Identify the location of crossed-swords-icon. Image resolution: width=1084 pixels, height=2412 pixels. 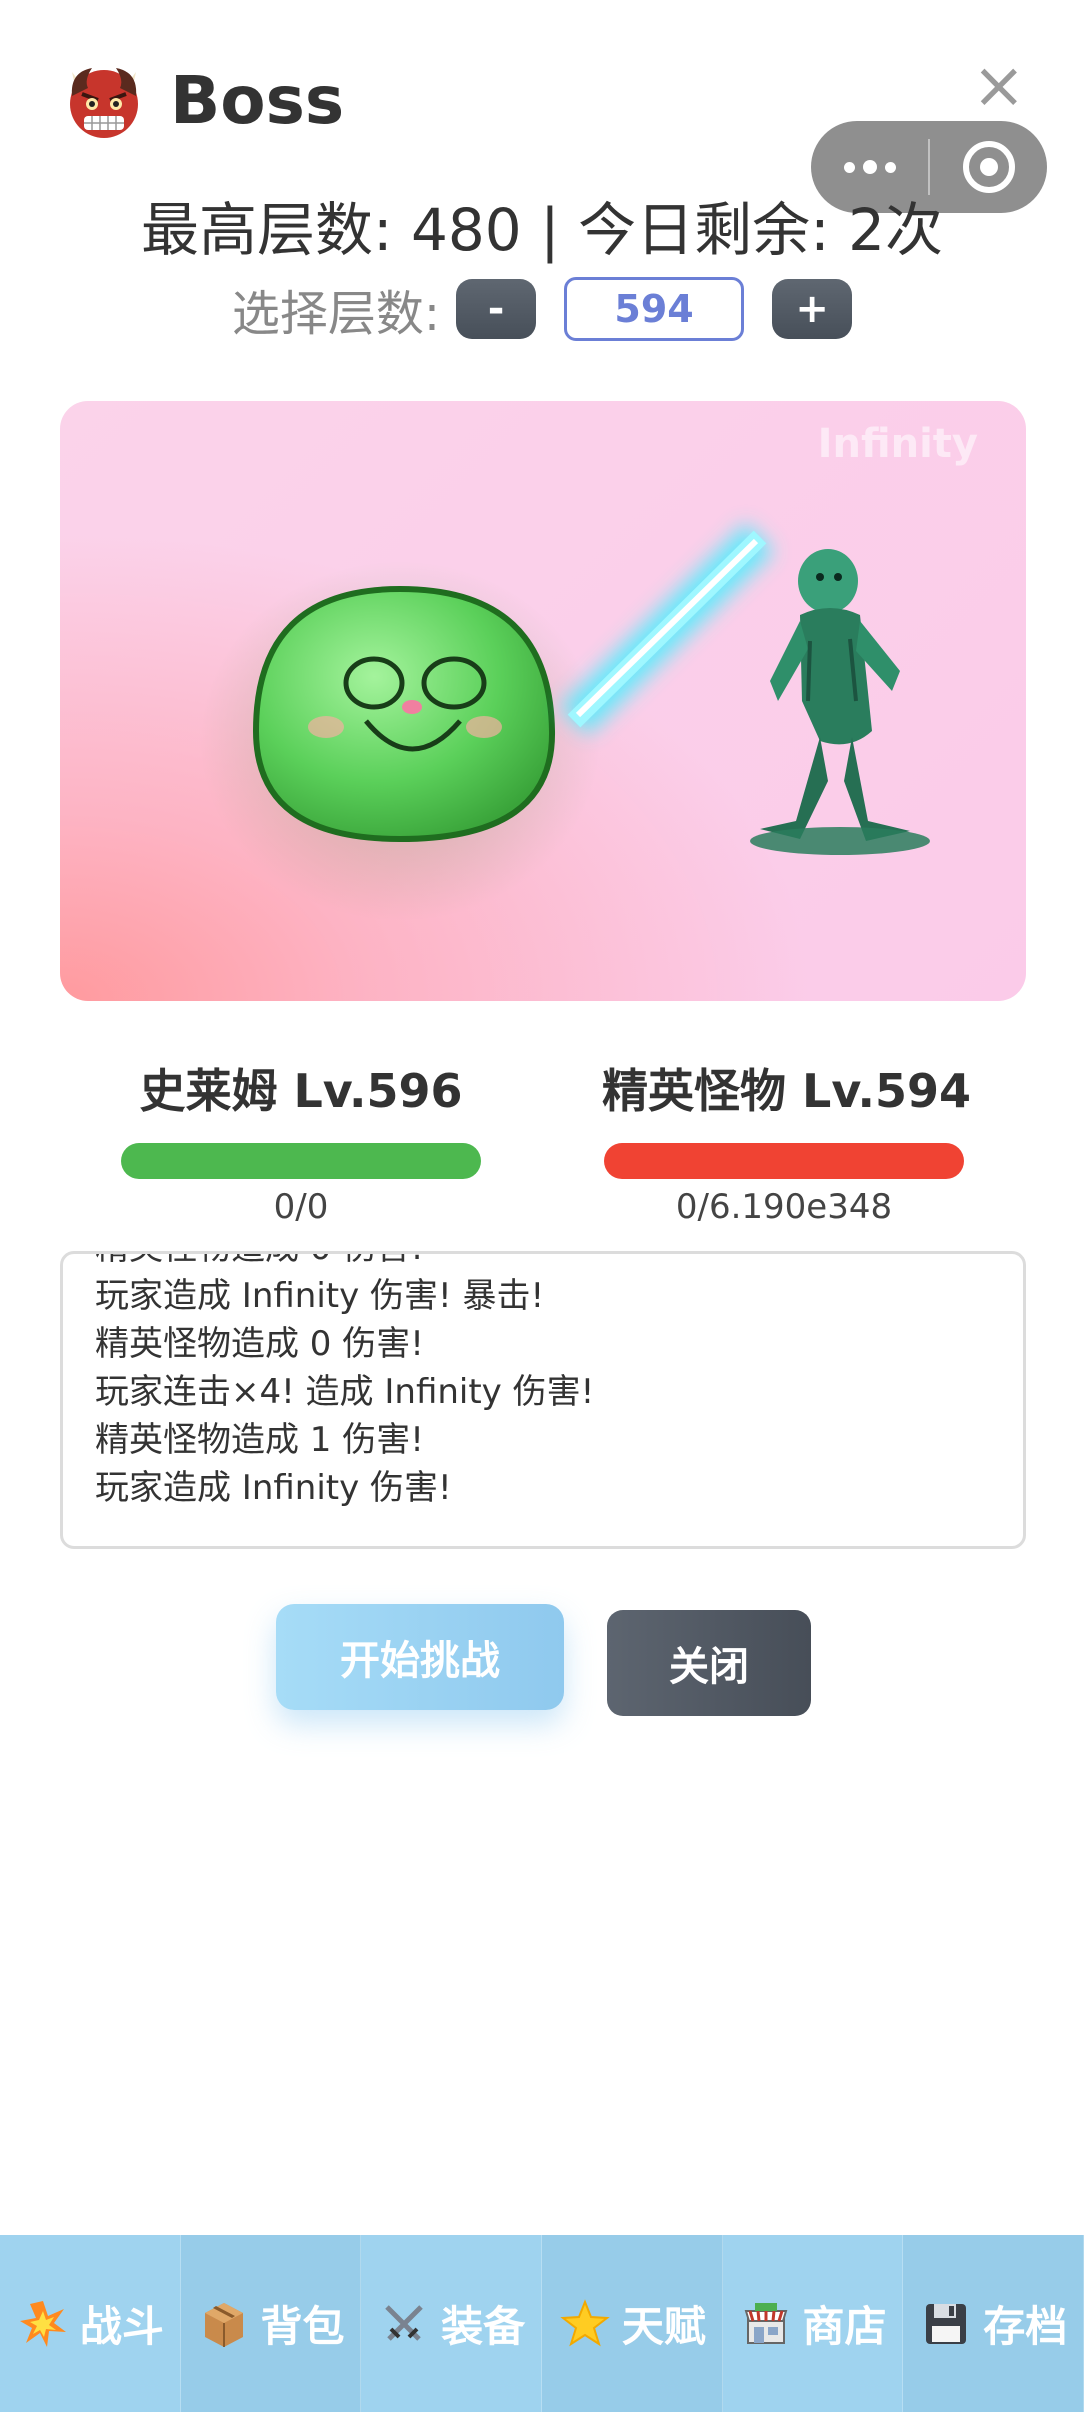
(404, 2324).